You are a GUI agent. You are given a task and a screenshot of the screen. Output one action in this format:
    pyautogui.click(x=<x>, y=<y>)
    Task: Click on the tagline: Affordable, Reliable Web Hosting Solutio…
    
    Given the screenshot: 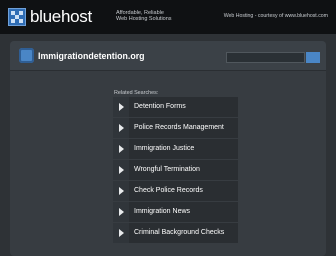 What is the action you would take?
    pyautogui.click(x=156, y=16)
    